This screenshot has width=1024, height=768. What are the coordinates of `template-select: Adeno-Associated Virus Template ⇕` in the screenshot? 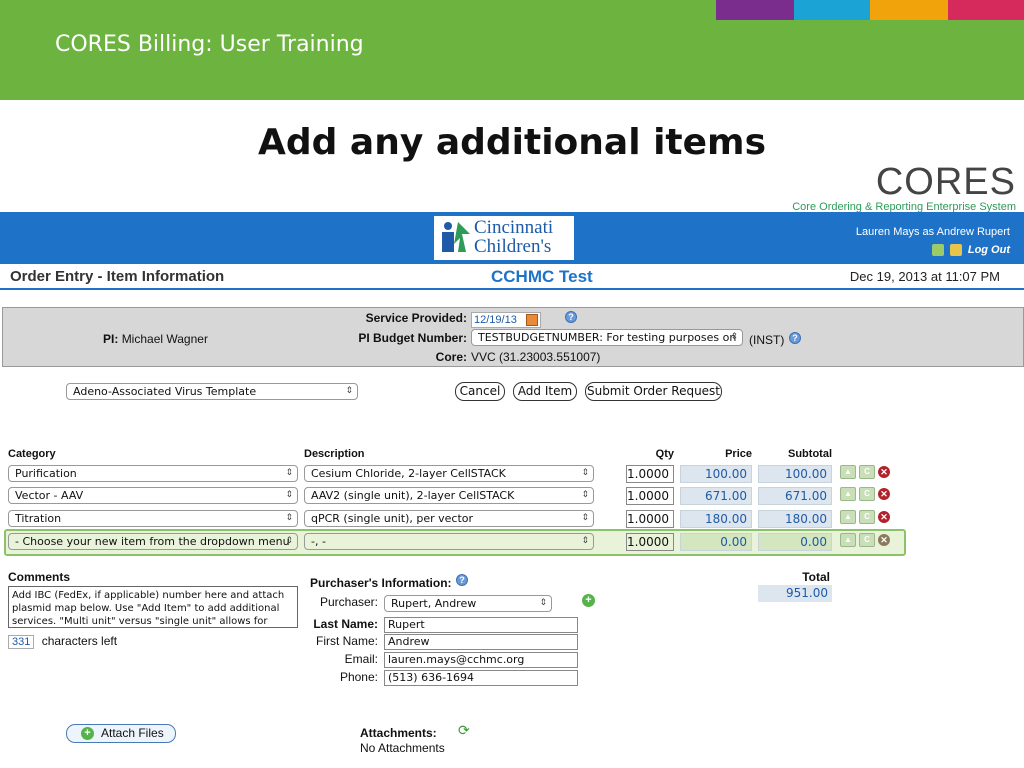 It's located at (212, 391).